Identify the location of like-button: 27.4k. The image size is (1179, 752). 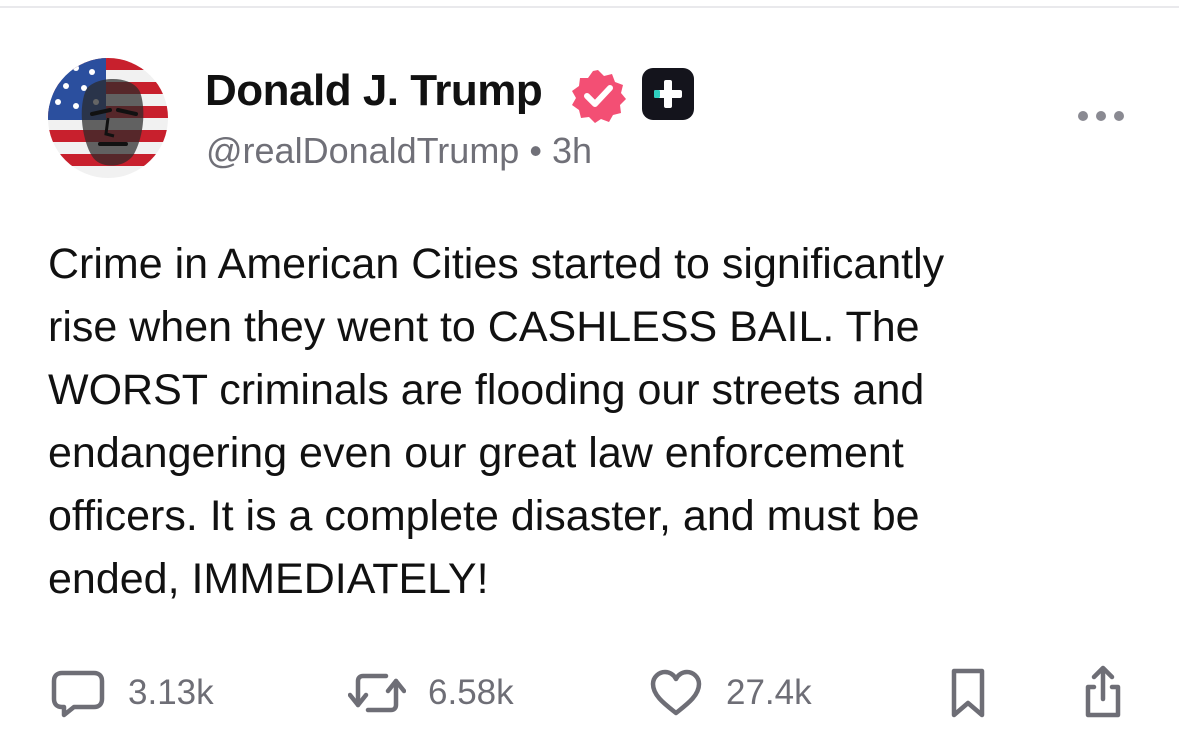
(730, 693).